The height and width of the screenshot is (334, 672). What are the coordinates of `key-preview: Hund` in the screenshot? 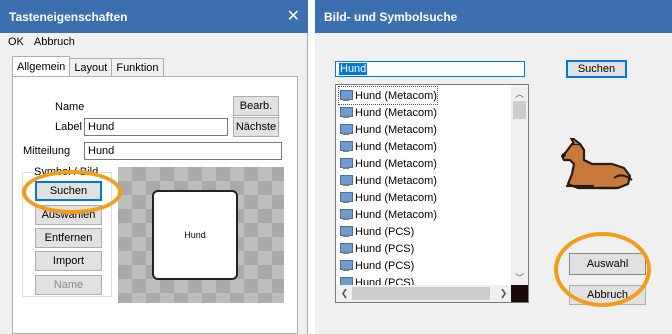 It's located at (195, 235).